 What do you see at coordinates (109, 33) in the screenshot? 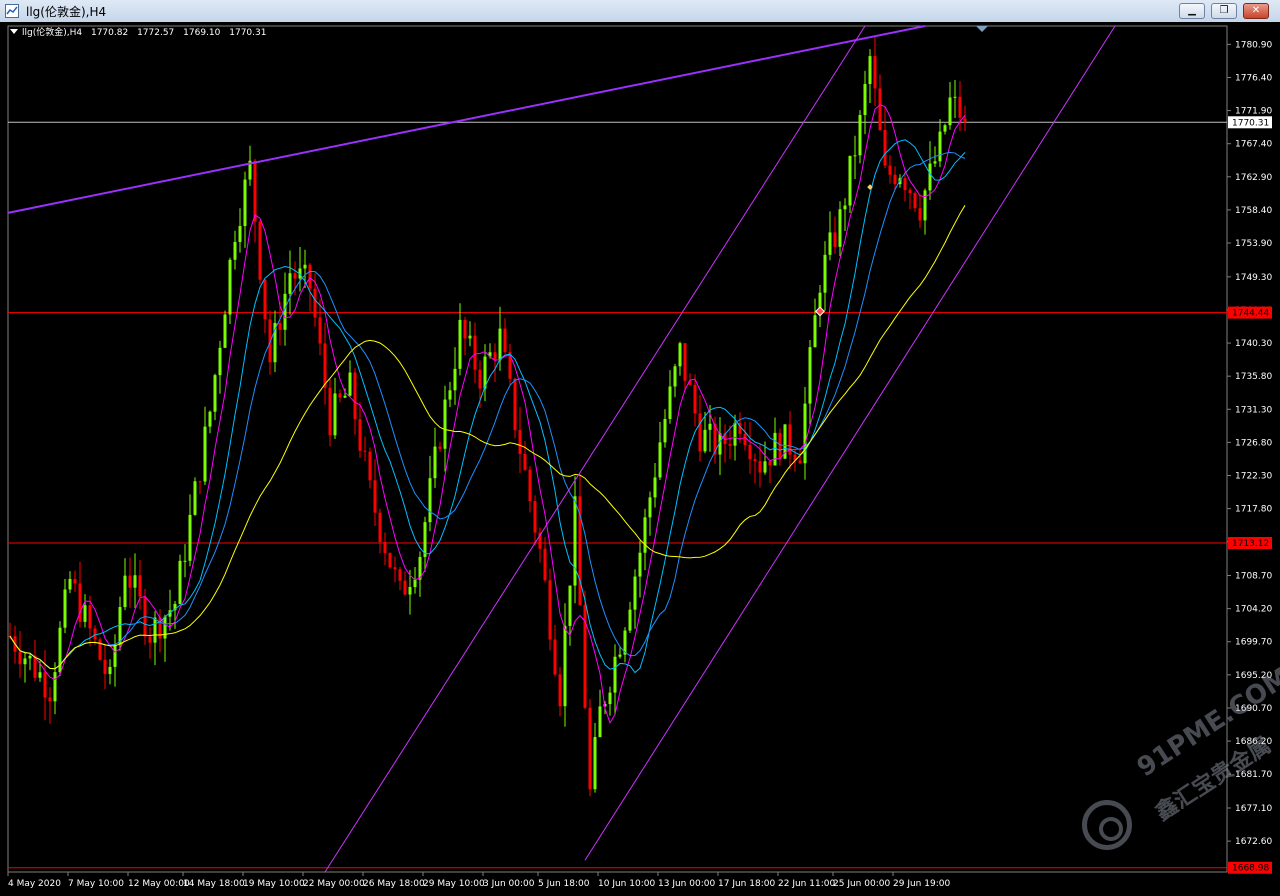
I see `open-value: 1770.82` at bounding box center [109, 33].